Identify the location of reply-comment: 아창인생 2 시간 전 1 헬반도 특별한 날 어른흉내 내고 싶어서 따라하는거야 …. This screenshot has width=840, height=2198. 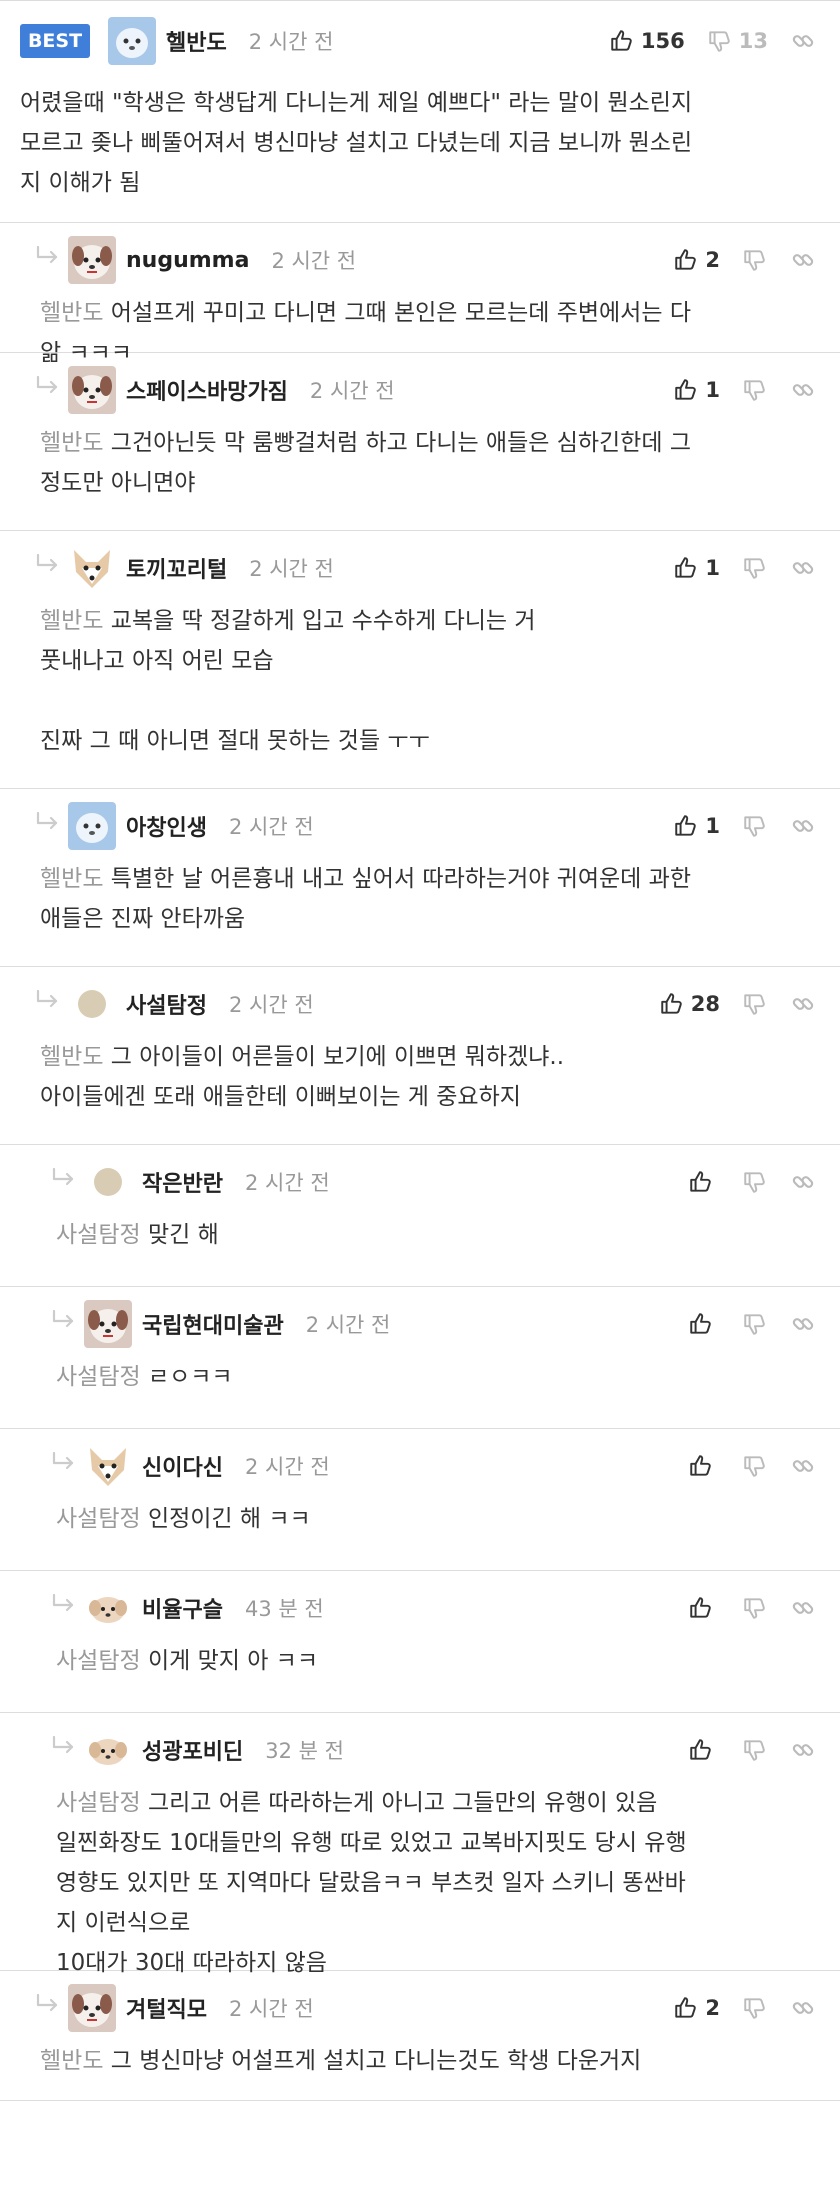
(420, 878).